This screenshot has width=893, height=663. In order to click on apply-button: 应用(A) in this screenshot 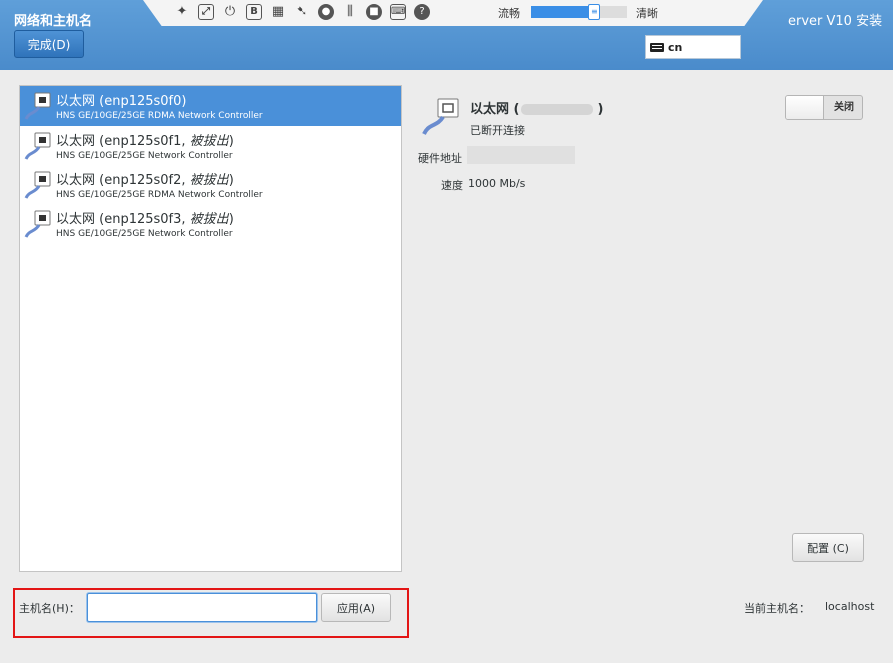, I will do `click(356, 607)`.